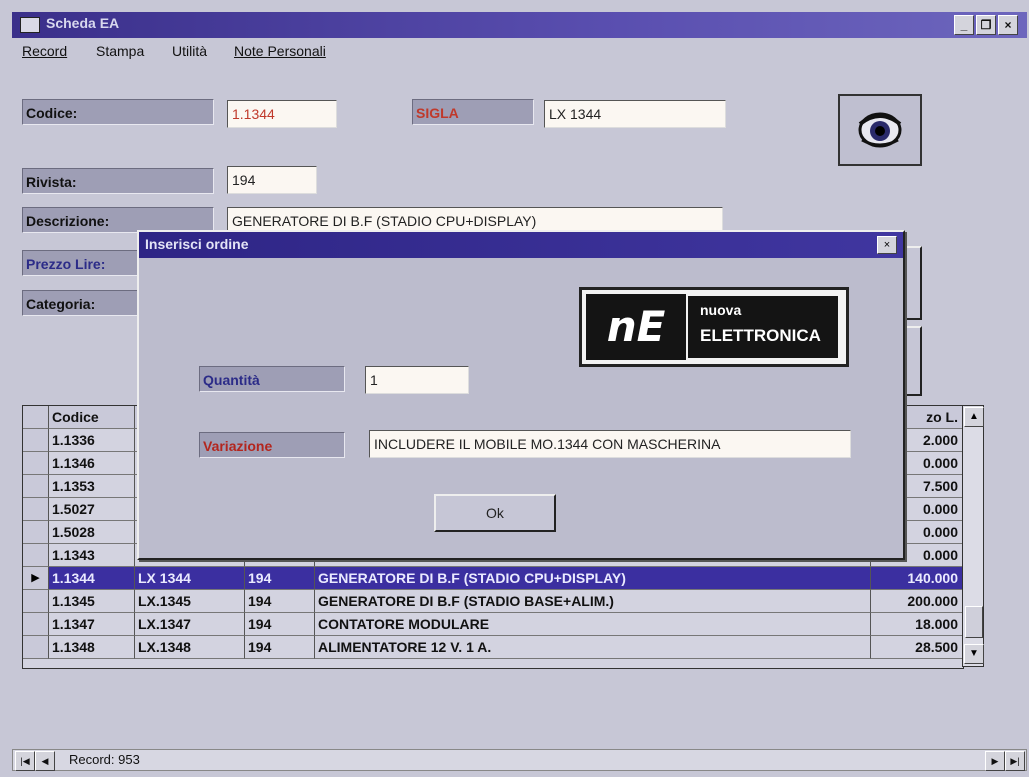  Describe the element at coordinates (25, 761) in the screenshot. I see `first-record-icon: |◀` at that location.